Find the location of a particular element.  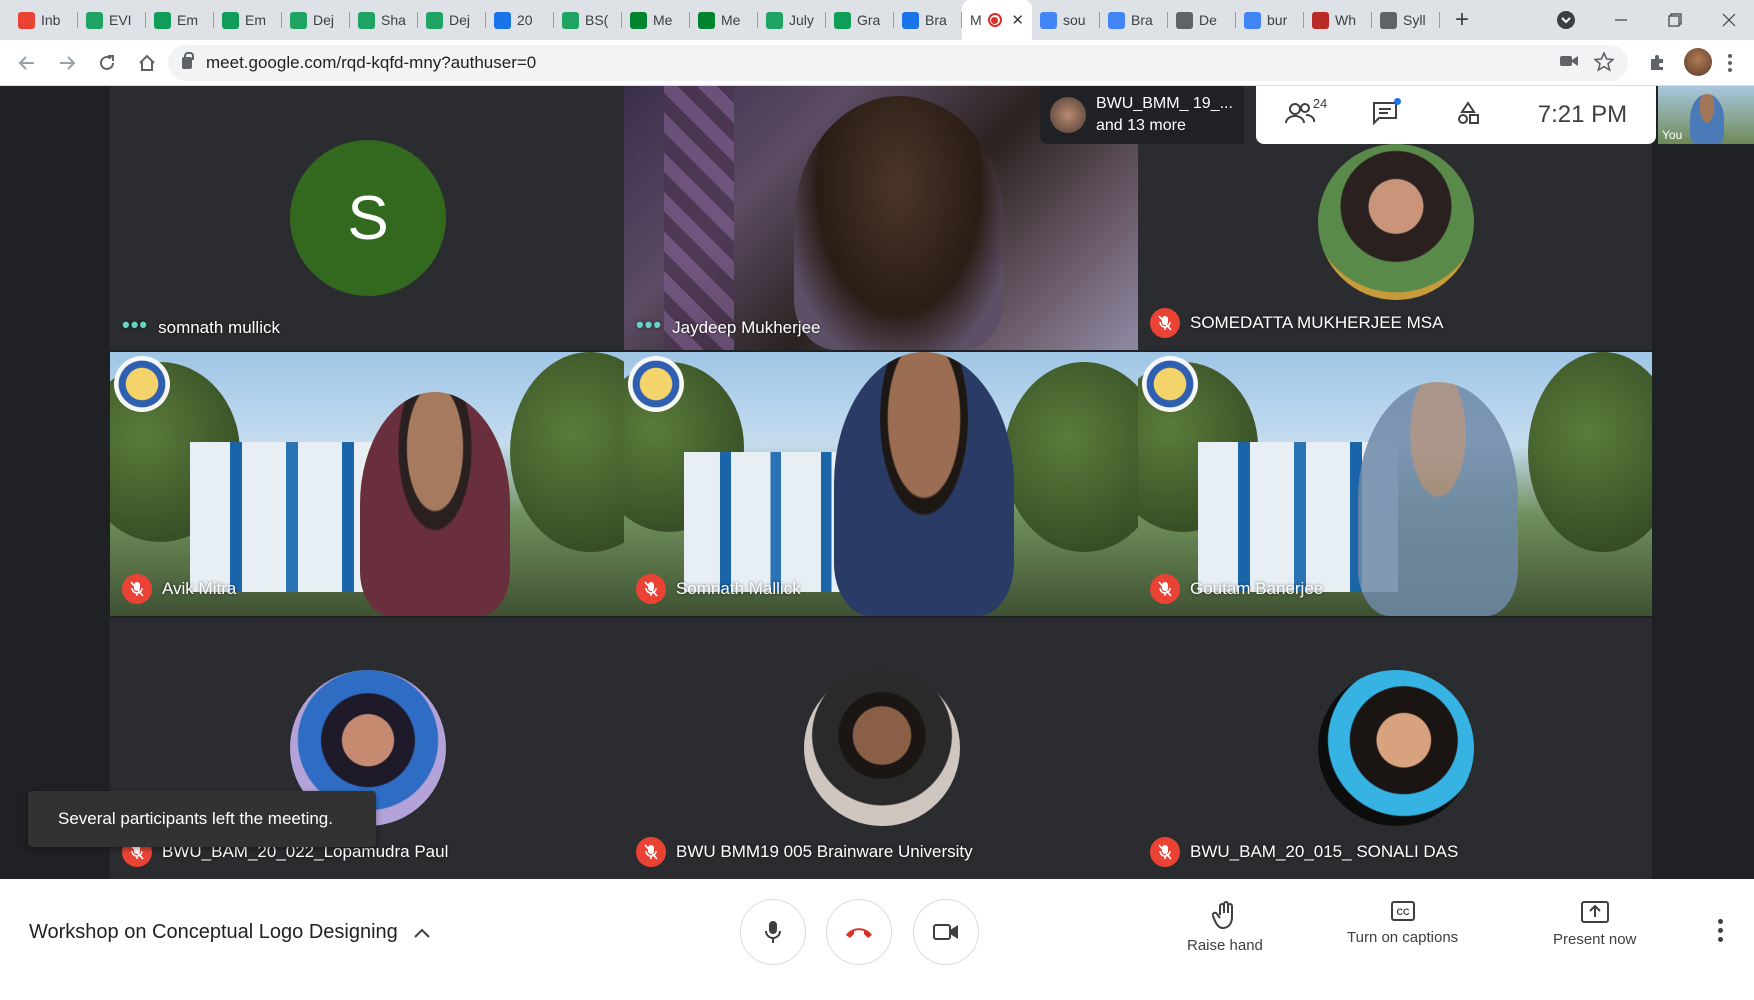

more-options-icon is located at coordinates (1720, 930).